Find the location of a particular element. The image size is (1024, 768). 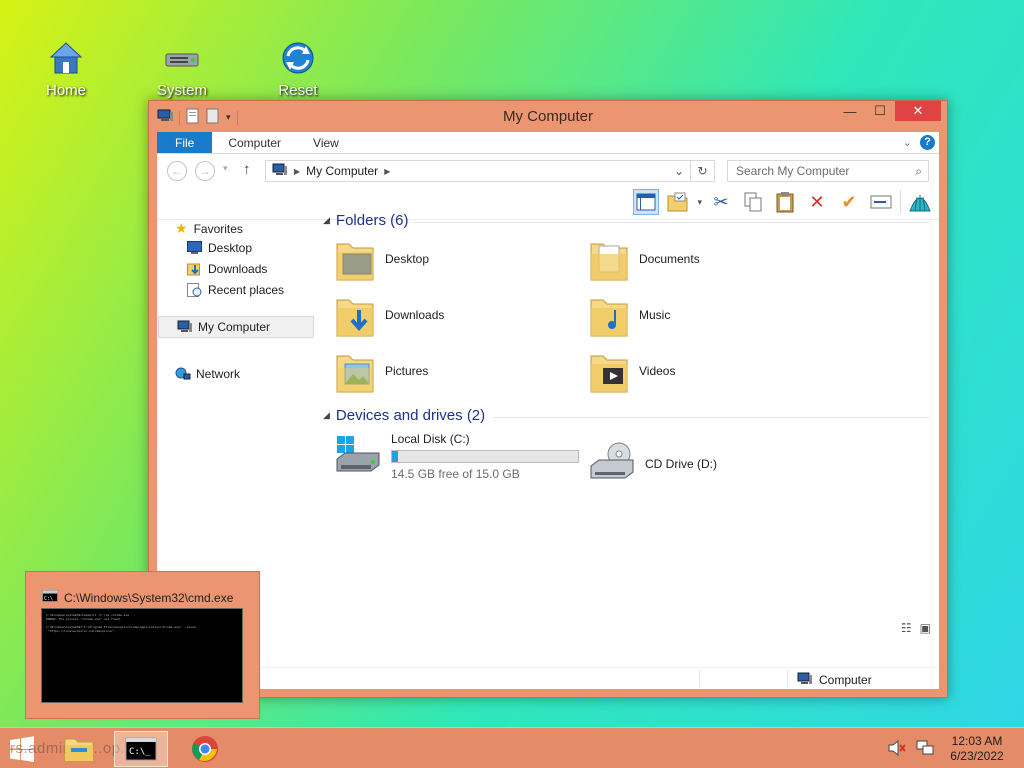

drive-local-disk-c: Local Disk (C:) 14.5 GB free of 15.0 GB is located at coordinates (457, 456).